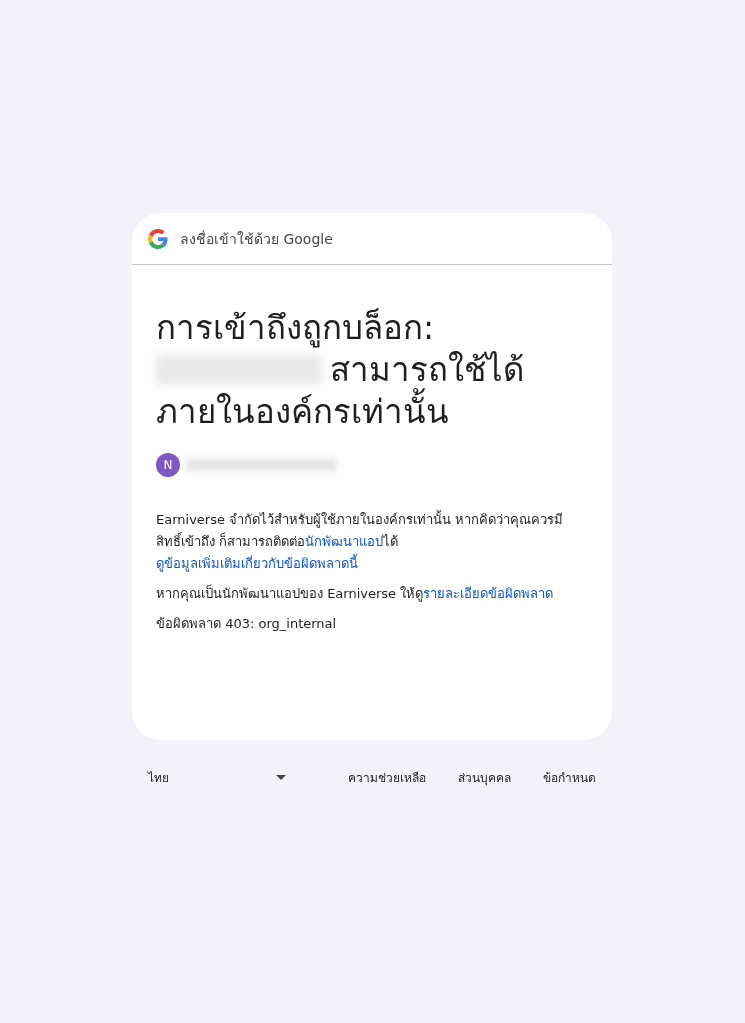 The image size is (745, 1023). What do you see at coordinates (256, 239) in the screenshot?
I see `header-title: ลงชื่อเข้าใช้ด้วย Google` at bounding box center [256, 239].